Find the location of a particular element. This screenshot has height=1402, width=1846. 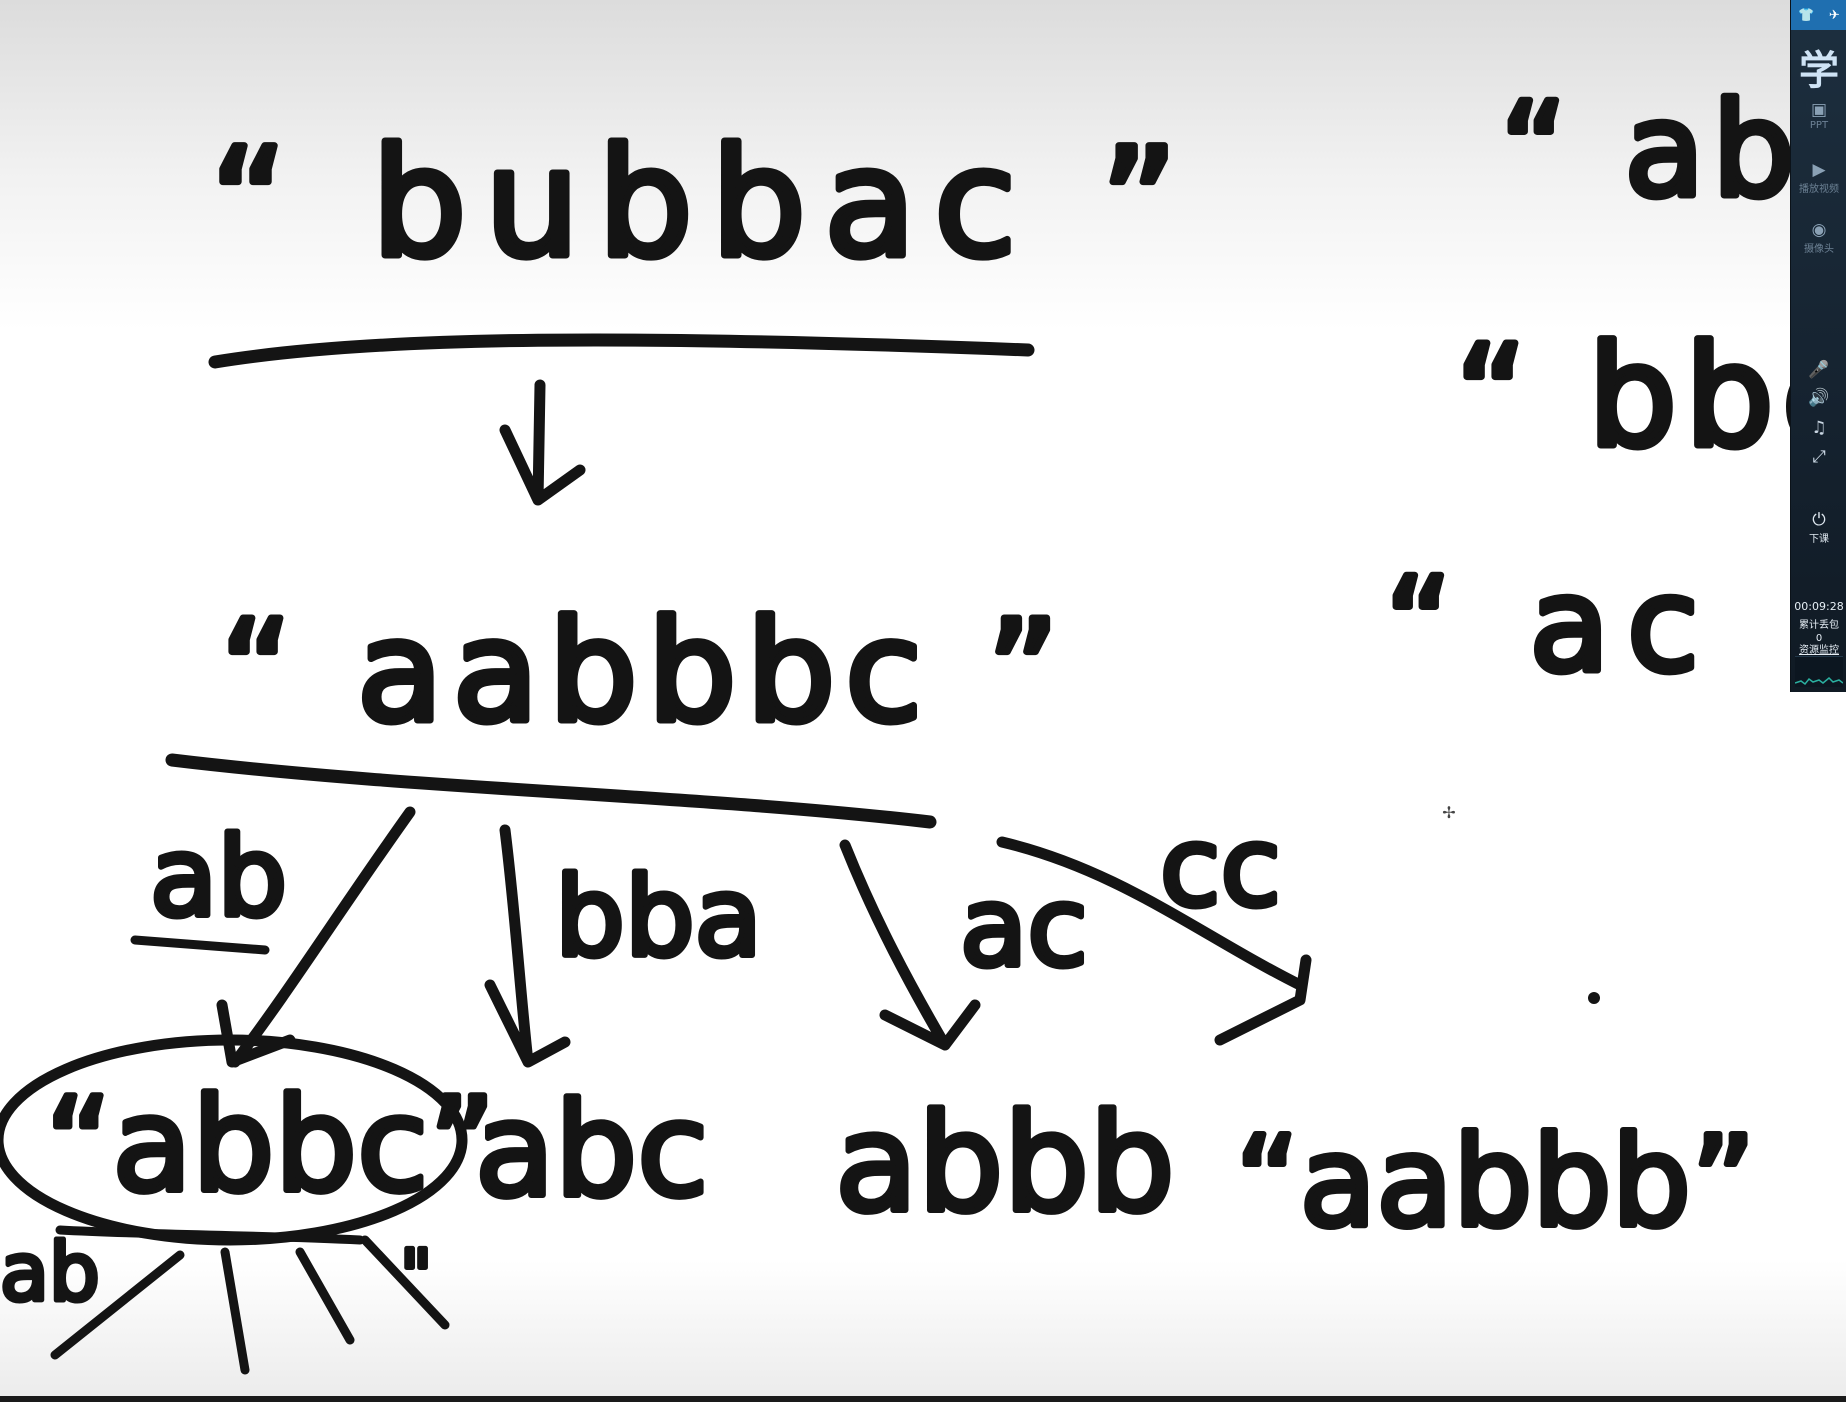

play-video-icon: ▶ is located at coordinates (1819, 170).